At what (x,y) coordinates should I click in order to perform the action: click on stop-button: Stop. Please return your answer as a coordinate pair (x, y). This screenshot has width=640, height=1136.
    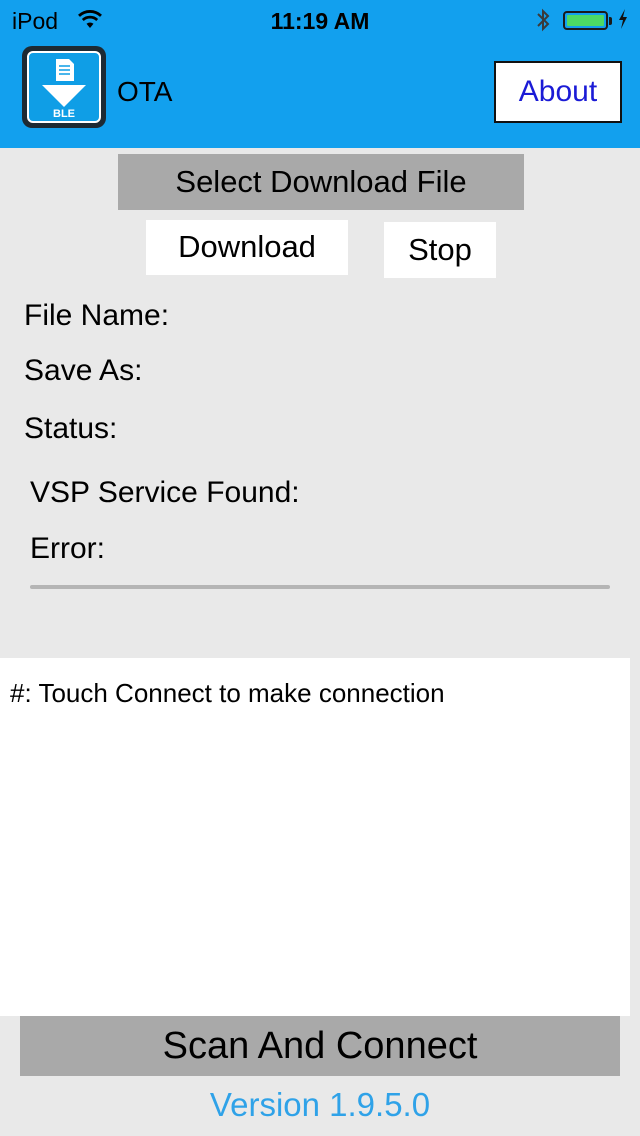
    Looking at the image, I should click on (440, 250).